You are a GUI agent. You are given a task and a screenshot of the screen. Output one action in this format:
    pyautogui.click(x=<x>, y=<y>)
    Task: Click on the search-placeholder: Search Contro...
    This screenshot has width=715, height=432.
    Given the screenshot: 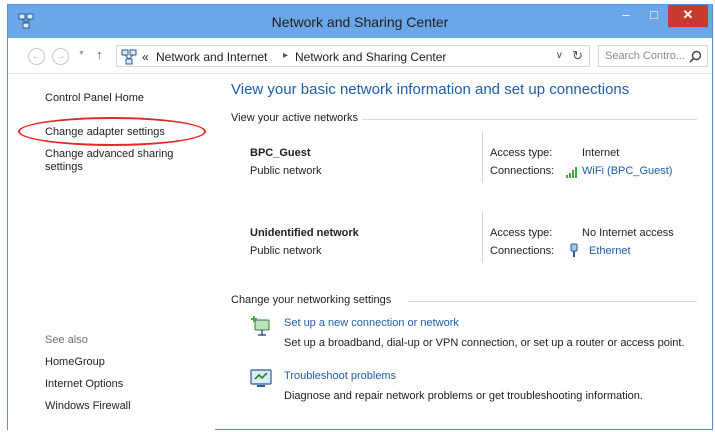 What is the action you would take?
    pyautogui.click(x=645, y=56)
    